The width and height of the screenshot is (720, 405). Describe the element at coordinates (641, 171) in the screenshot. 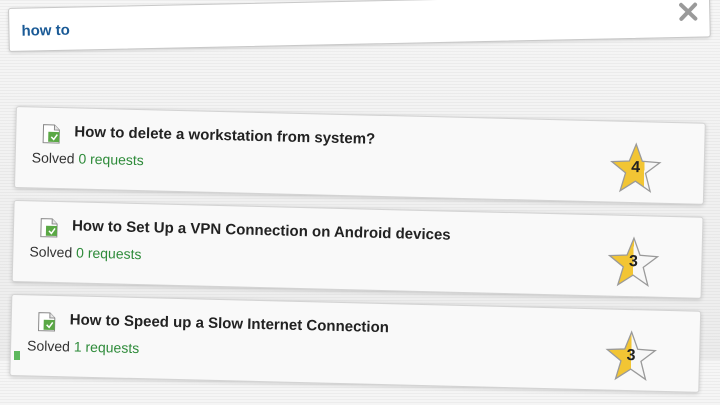

I see `rating-badge: 4` at that location.